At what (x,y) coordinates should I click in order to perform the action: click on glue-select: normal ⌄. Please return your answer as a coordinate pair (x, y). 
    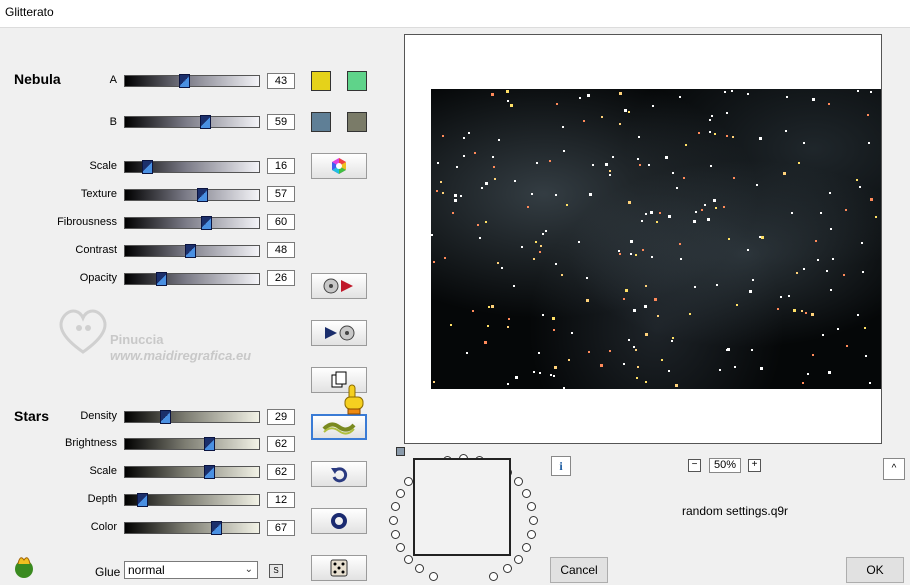
    Looking at the image, I should click on (191, 570).